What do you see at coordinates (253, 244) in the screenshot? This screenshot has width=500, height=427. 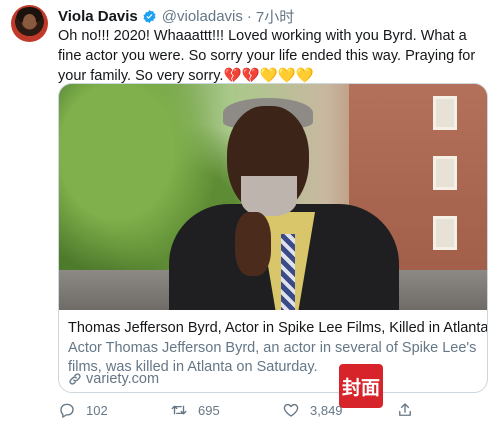 I see `person-hand` at bounding box center [253, 244].